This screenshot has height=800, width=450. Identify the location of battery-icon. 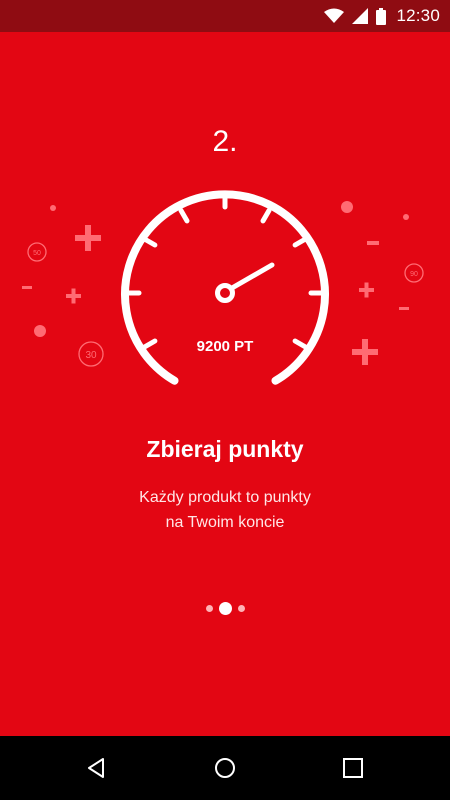
(381, 16).